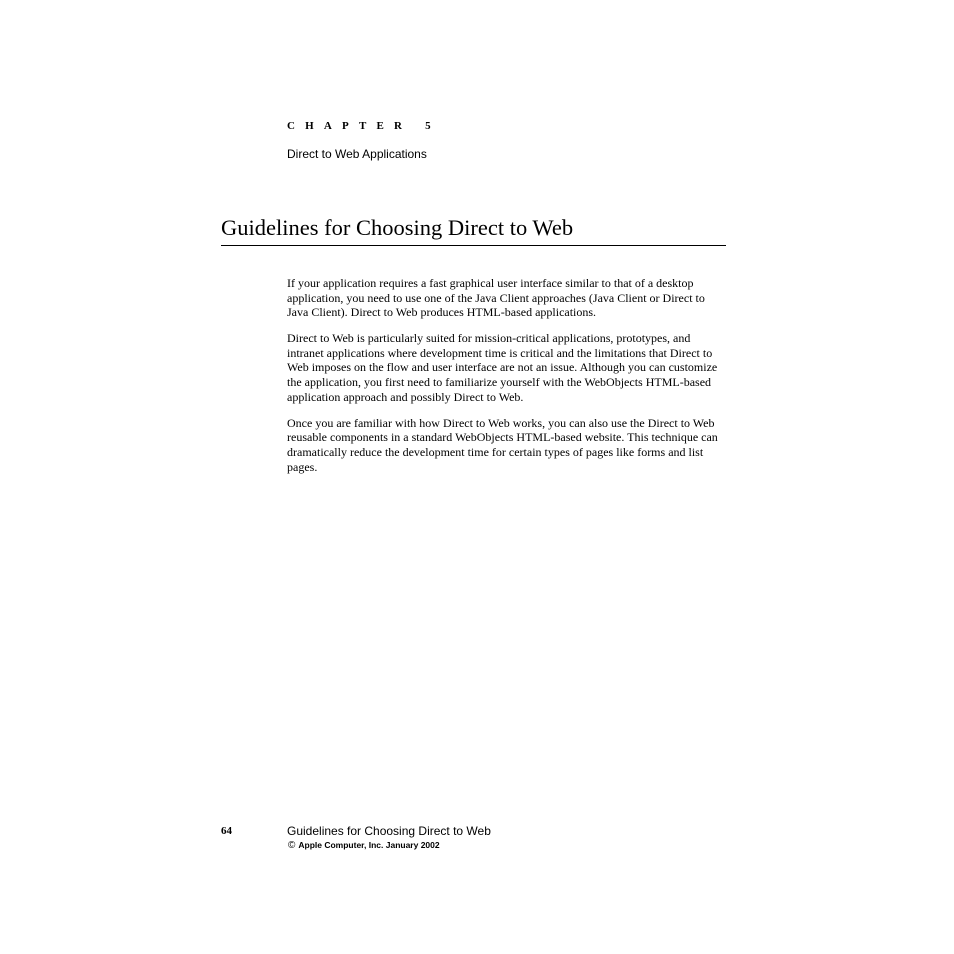 Image resolution: width=954 pixels, height=954 pixels. I want to click on chapter-title: Direct to Web Applications, so click(357, 154).